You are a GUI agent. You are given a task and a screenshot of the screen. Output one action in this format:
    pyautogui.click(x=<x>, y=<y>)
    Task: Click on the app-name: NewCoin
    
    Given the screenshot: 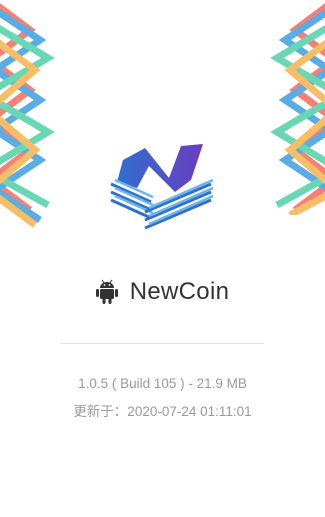 What is the action you would take?
    pyautogui.click(x=179, y=291)
    